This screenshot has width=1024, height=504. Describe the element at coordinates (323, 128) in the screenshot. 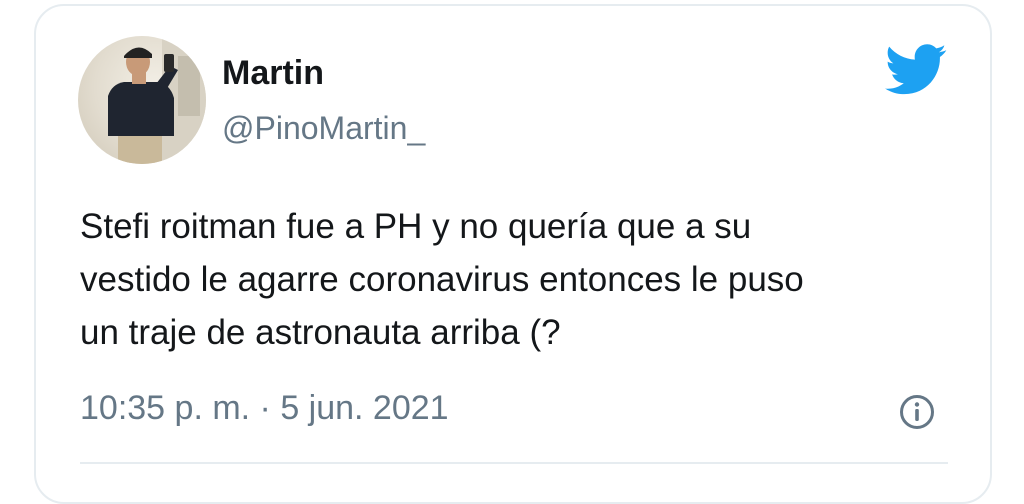

I see `author-handle: @PinoMartin_` at that location.